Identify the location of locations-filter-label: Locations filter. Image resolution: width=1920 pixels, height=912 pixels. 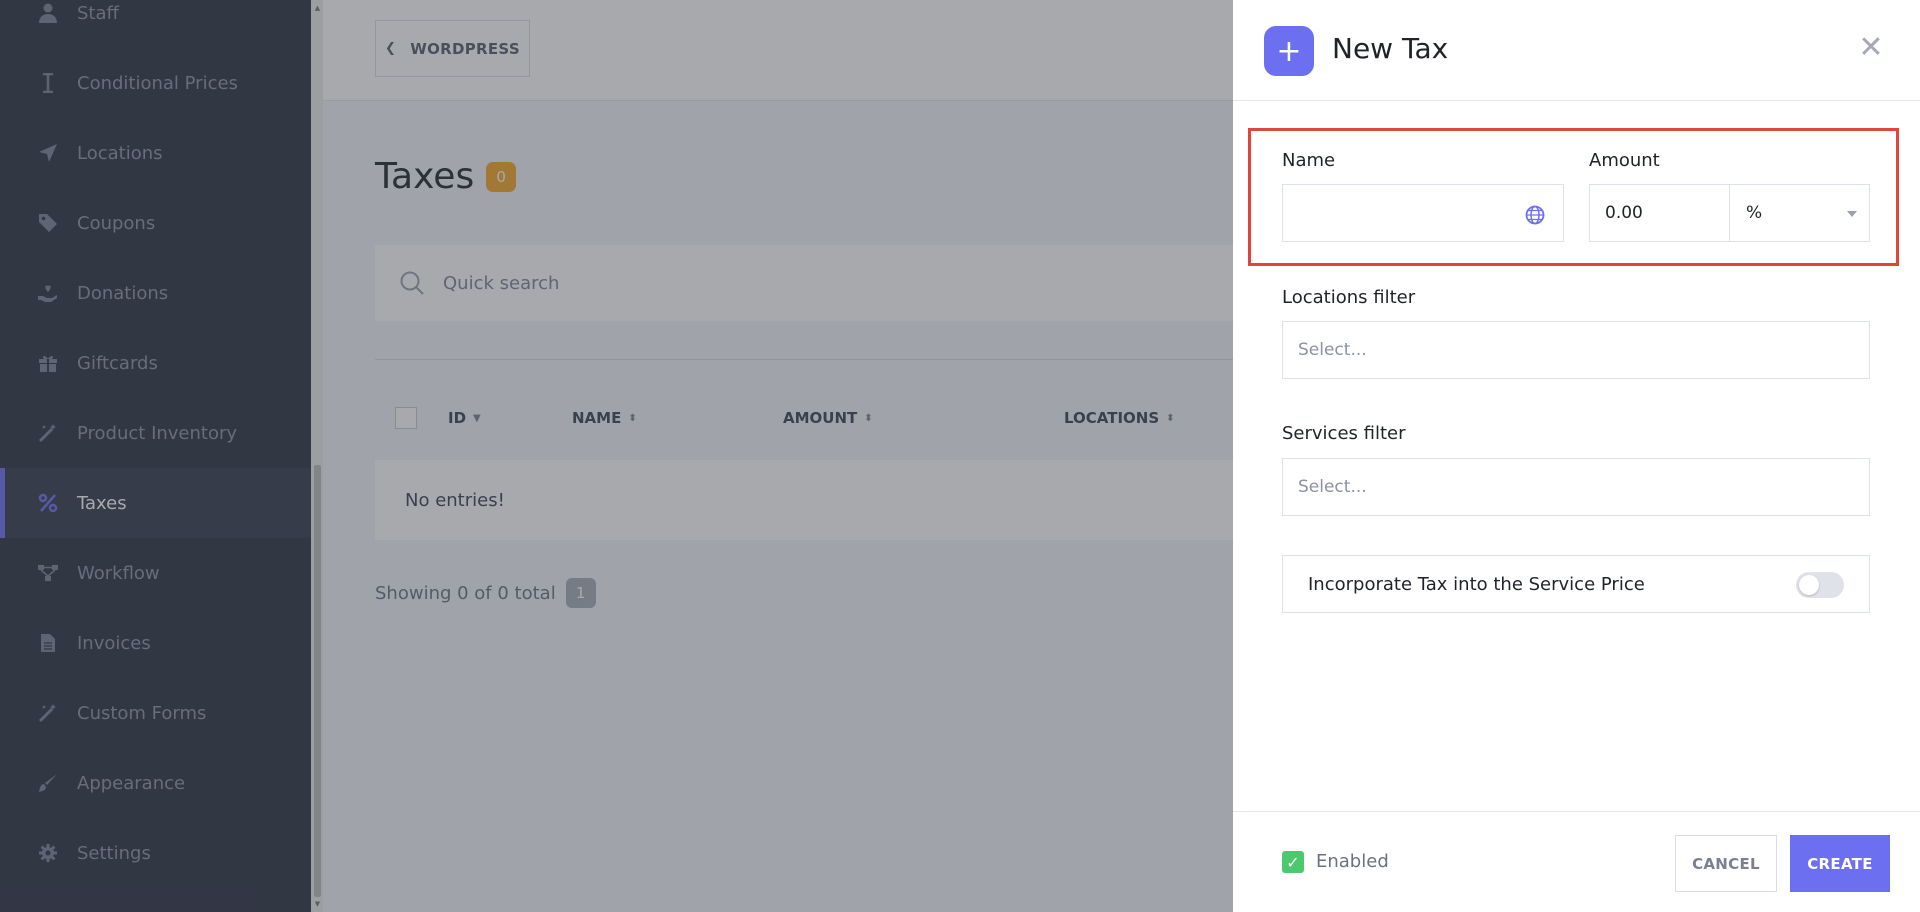
(1349, 297).